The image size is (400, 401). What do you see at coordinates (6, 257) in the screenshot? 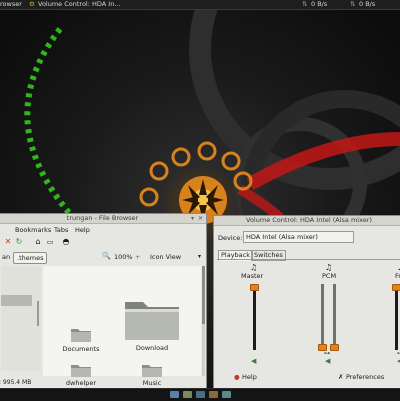
I see `breadcrumb-parent: an` at bounding box center [6, 257].